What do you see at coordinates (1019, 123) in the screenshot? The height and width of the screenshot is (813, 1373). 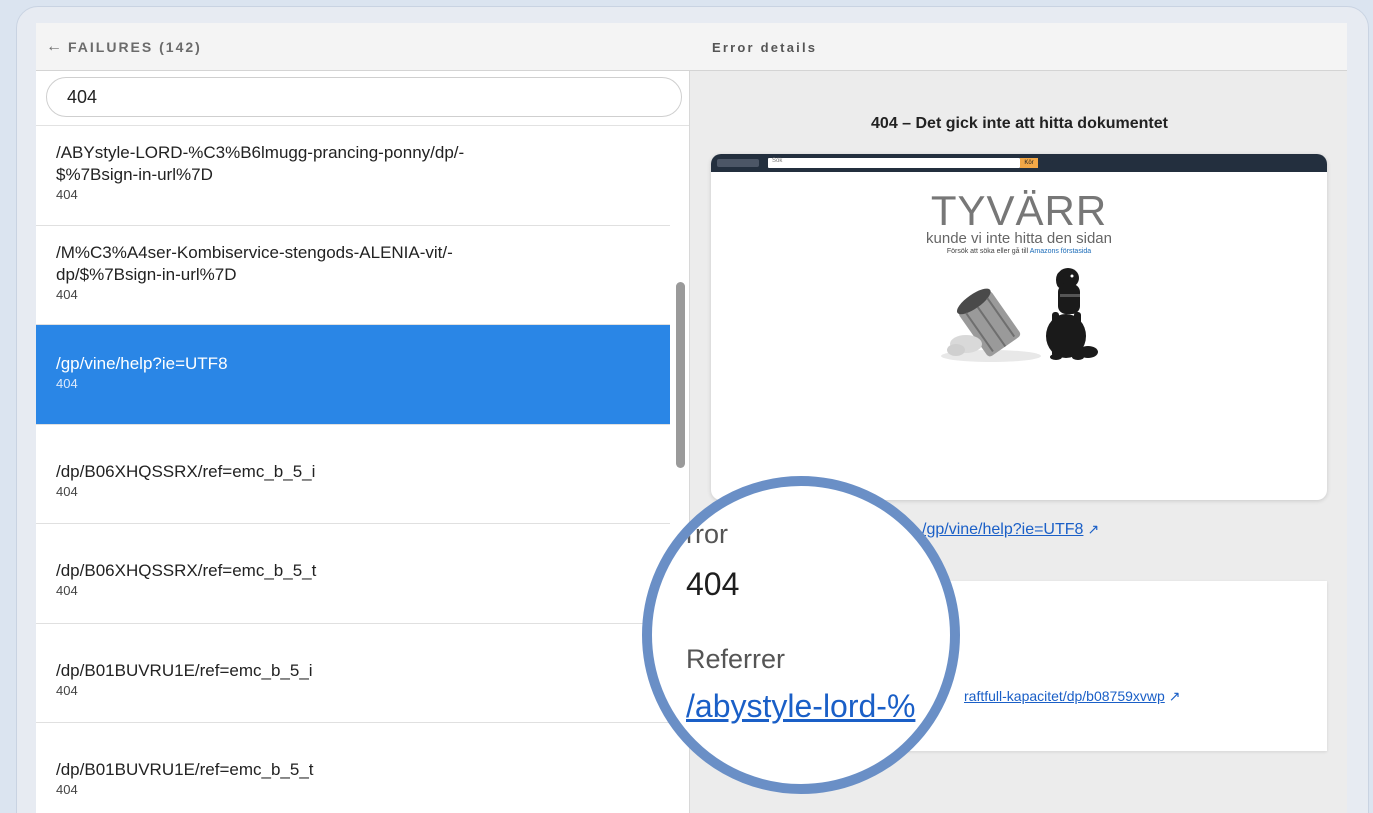 I see `error-heading: 404 – Det gick inte att hitta dokumentet` at bounding box center [1019, 123].